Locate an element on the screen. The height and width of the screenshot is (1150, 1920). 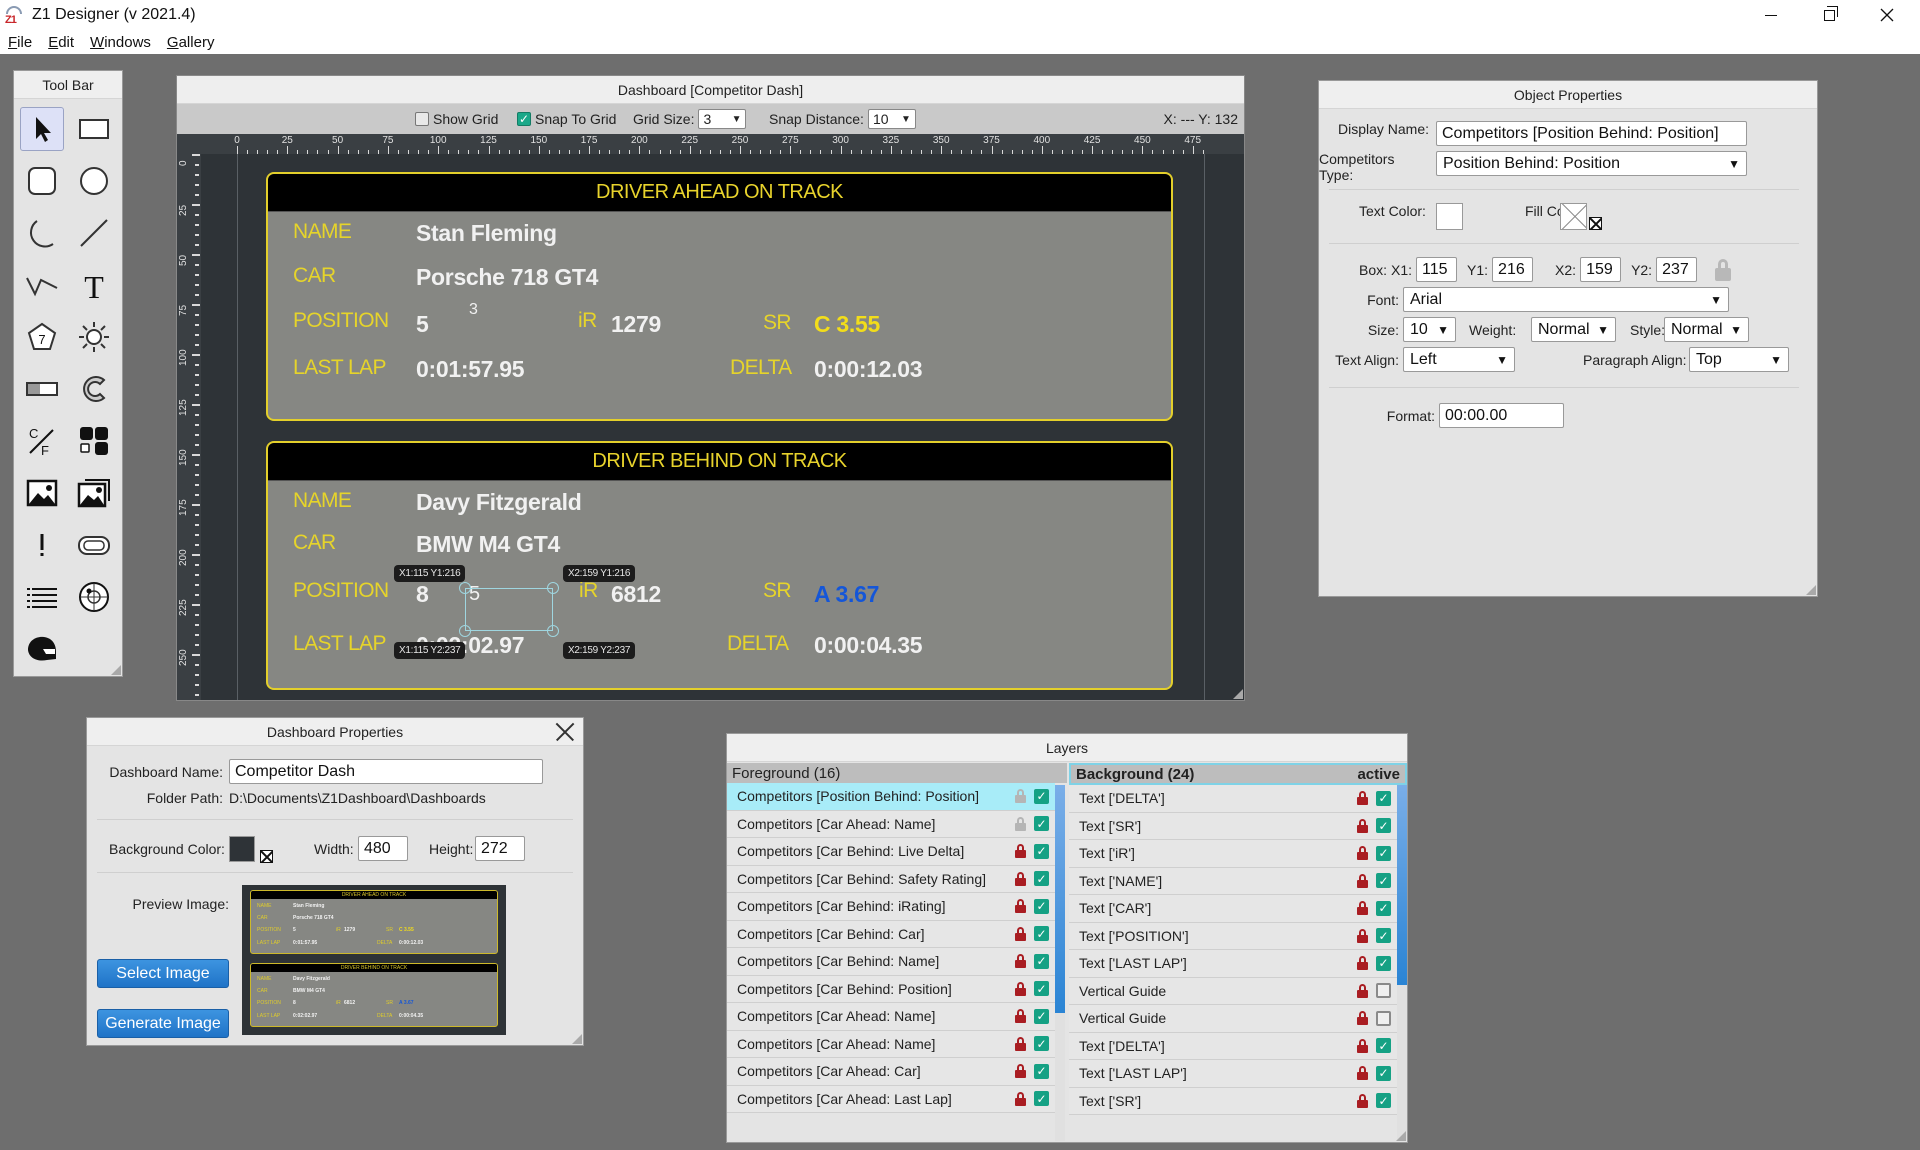
visibility-checkbox is located at coordinates (1383, 1018).